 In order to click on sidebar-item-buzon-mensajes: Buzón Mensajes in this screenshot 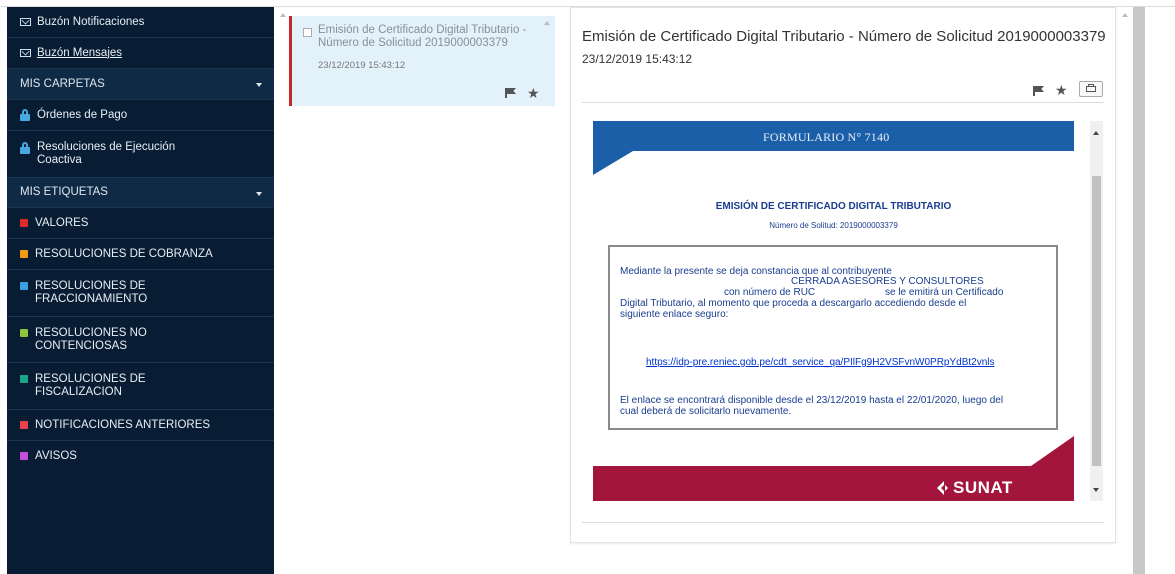, I will do `click(140, 53)`.